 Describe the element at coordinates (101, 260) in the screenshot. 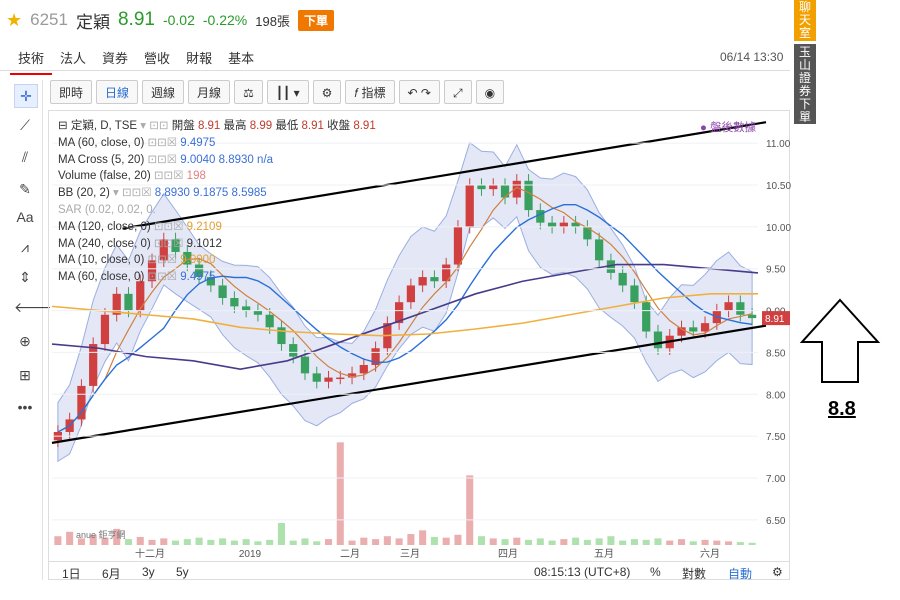

I see `ma10-name: MA (10, close, 0)` at that location.